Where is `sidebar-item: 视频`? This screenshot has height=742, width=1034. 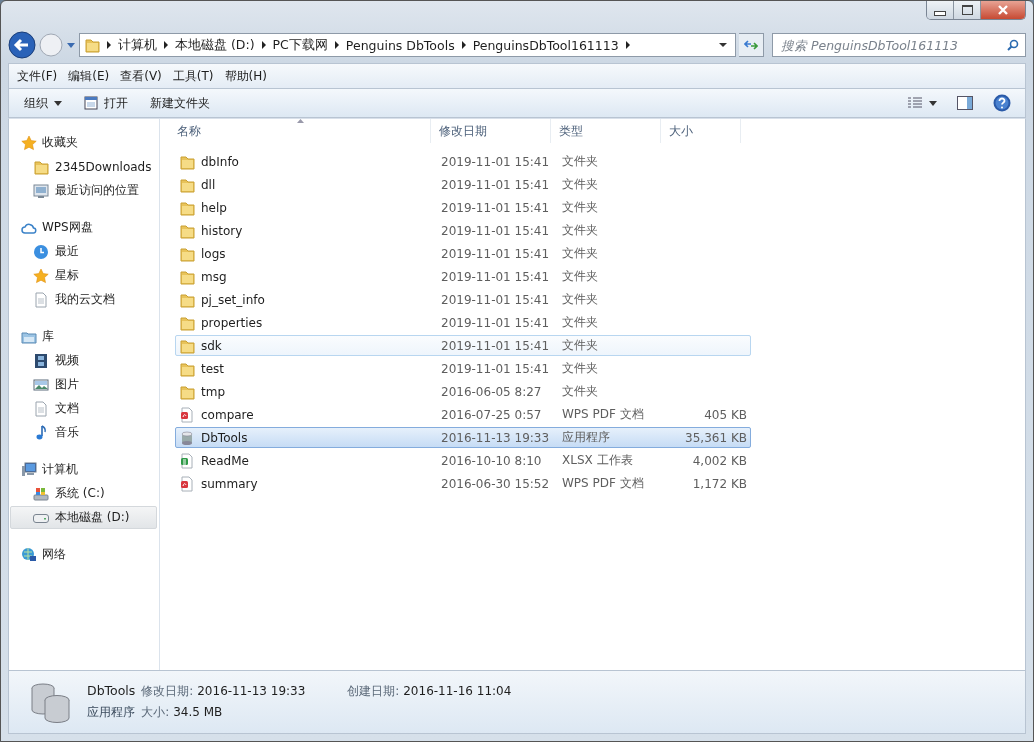 sidebar-item: 视频 is located at coordinates (83, 360).